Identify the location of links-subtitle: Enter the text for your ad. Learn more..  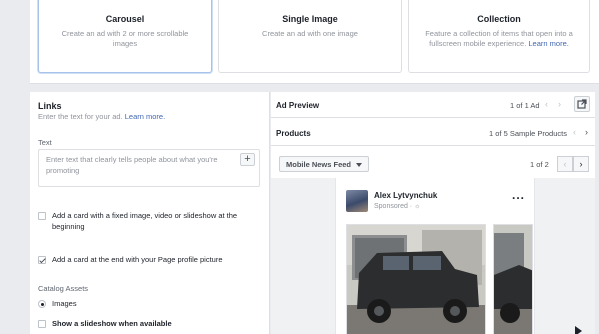
(101, 116).